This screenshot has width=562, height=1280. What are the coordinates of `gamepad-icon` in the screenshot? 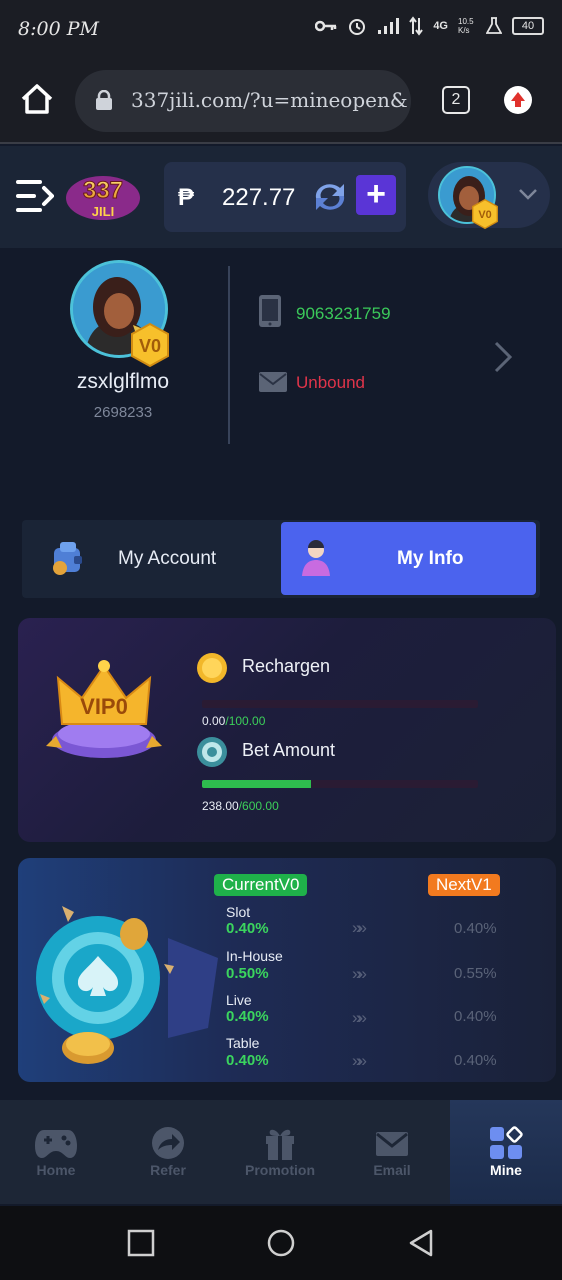 It's located at (56, 1144).